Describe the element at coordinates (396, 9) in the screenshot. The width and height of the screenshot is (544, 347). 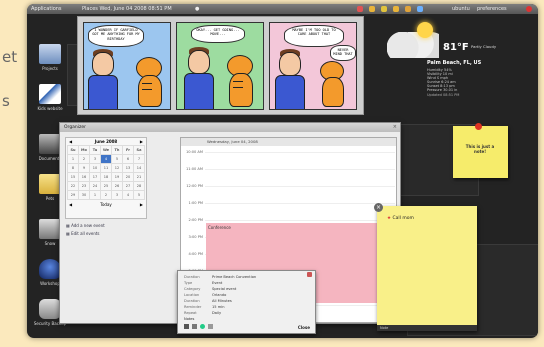
I see `tray-network-icon` at that location.